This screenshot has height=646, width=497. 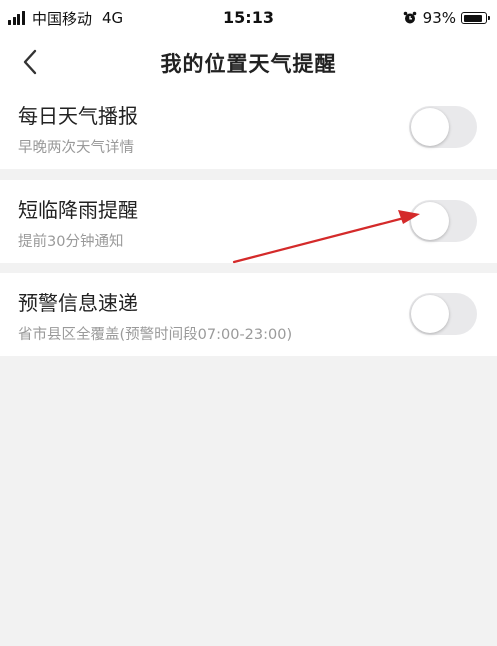 I want to click on page-title: 我的位置天气提醒, so click(x=248, y=64).